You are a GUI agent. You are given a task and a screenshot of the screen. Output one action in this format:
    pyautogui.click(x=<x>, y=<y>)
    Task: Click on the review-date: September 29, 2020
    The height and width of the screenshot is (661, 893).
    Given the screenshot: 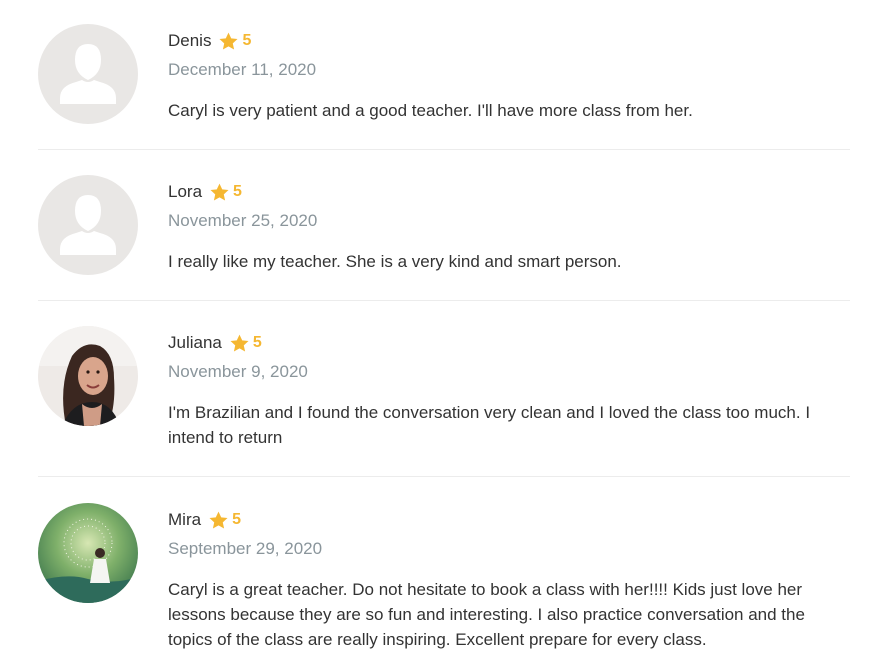 What is the action you would take?
    pyautogui.click(x=245, y=548)
    